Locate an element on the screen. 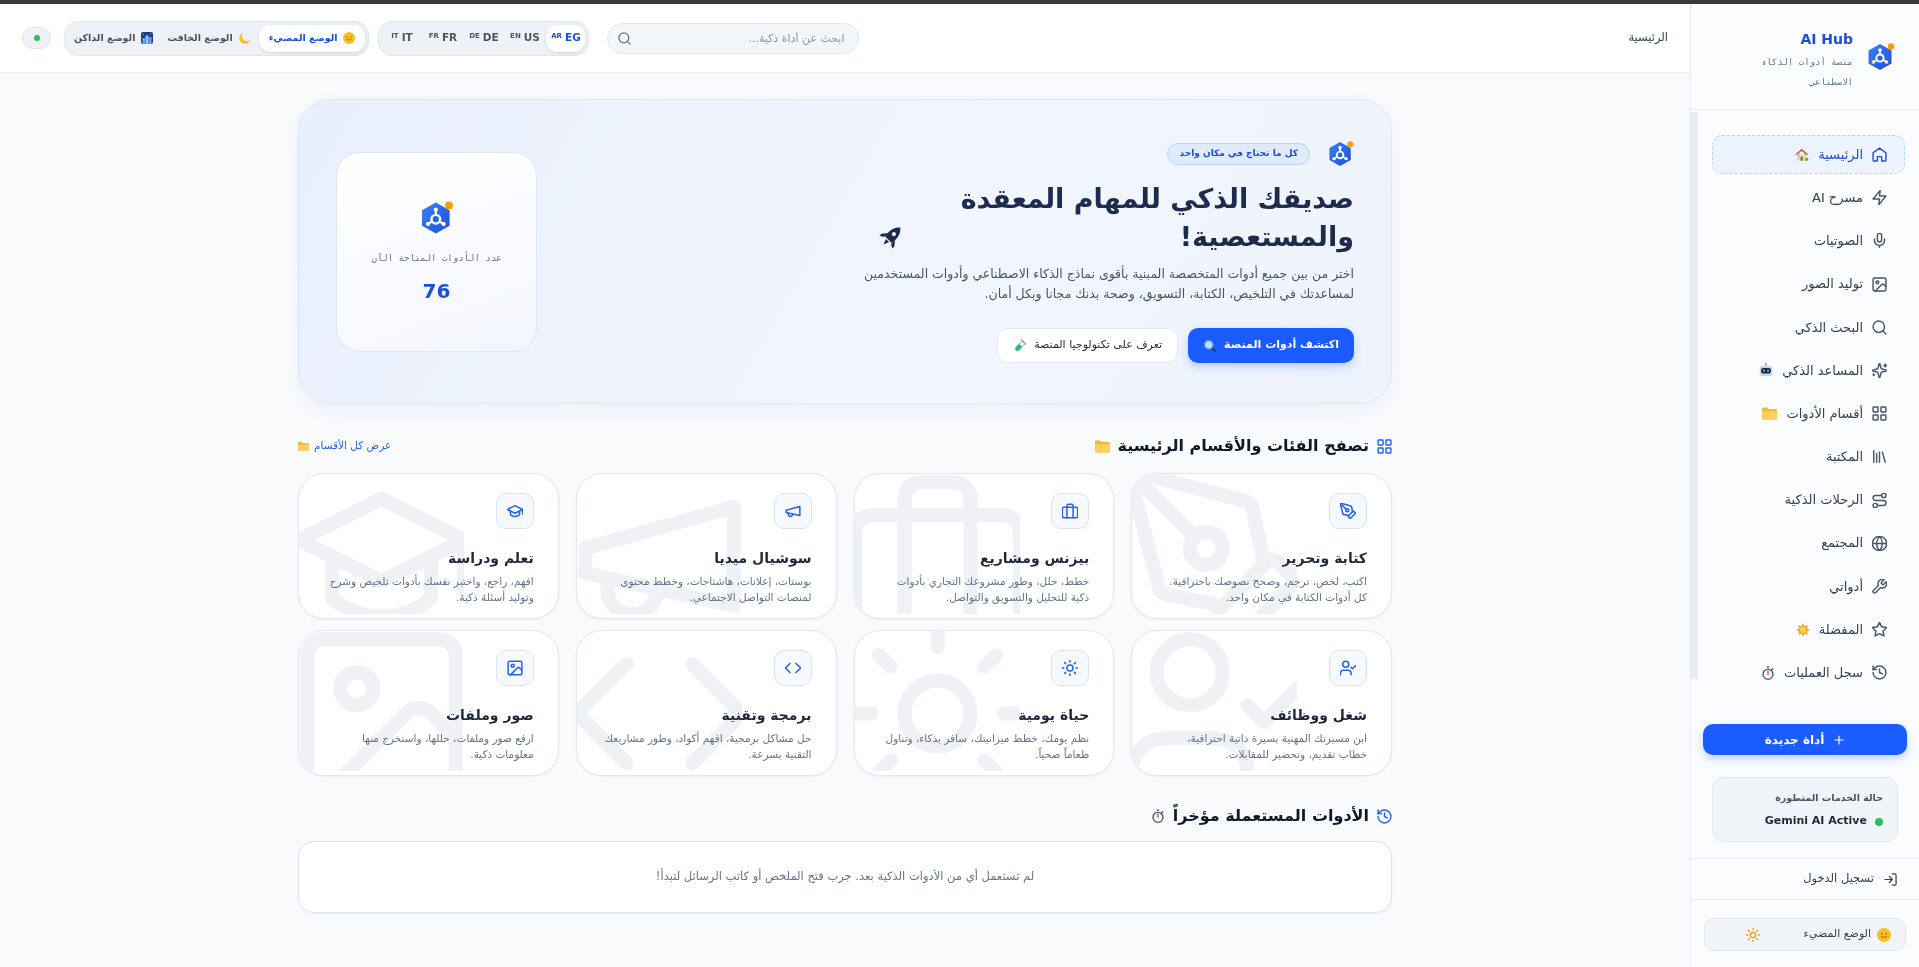  tagline-badge: كل ما تحتاج في مكان واحد is located at coordinates (1238, 154).